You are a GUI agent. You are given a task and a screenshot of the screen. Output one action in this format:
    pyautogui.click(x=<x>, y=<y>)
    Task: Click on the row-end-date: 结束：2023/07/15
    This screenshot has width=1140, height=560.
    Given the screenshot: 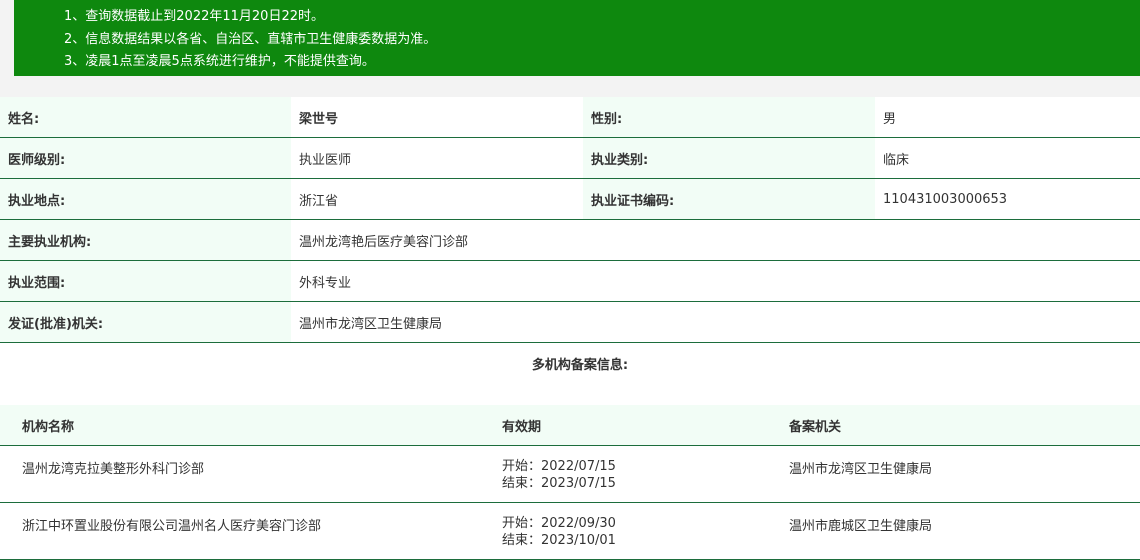 What is the action you would take?
    pyautogui.click(x=559, y=483)
    